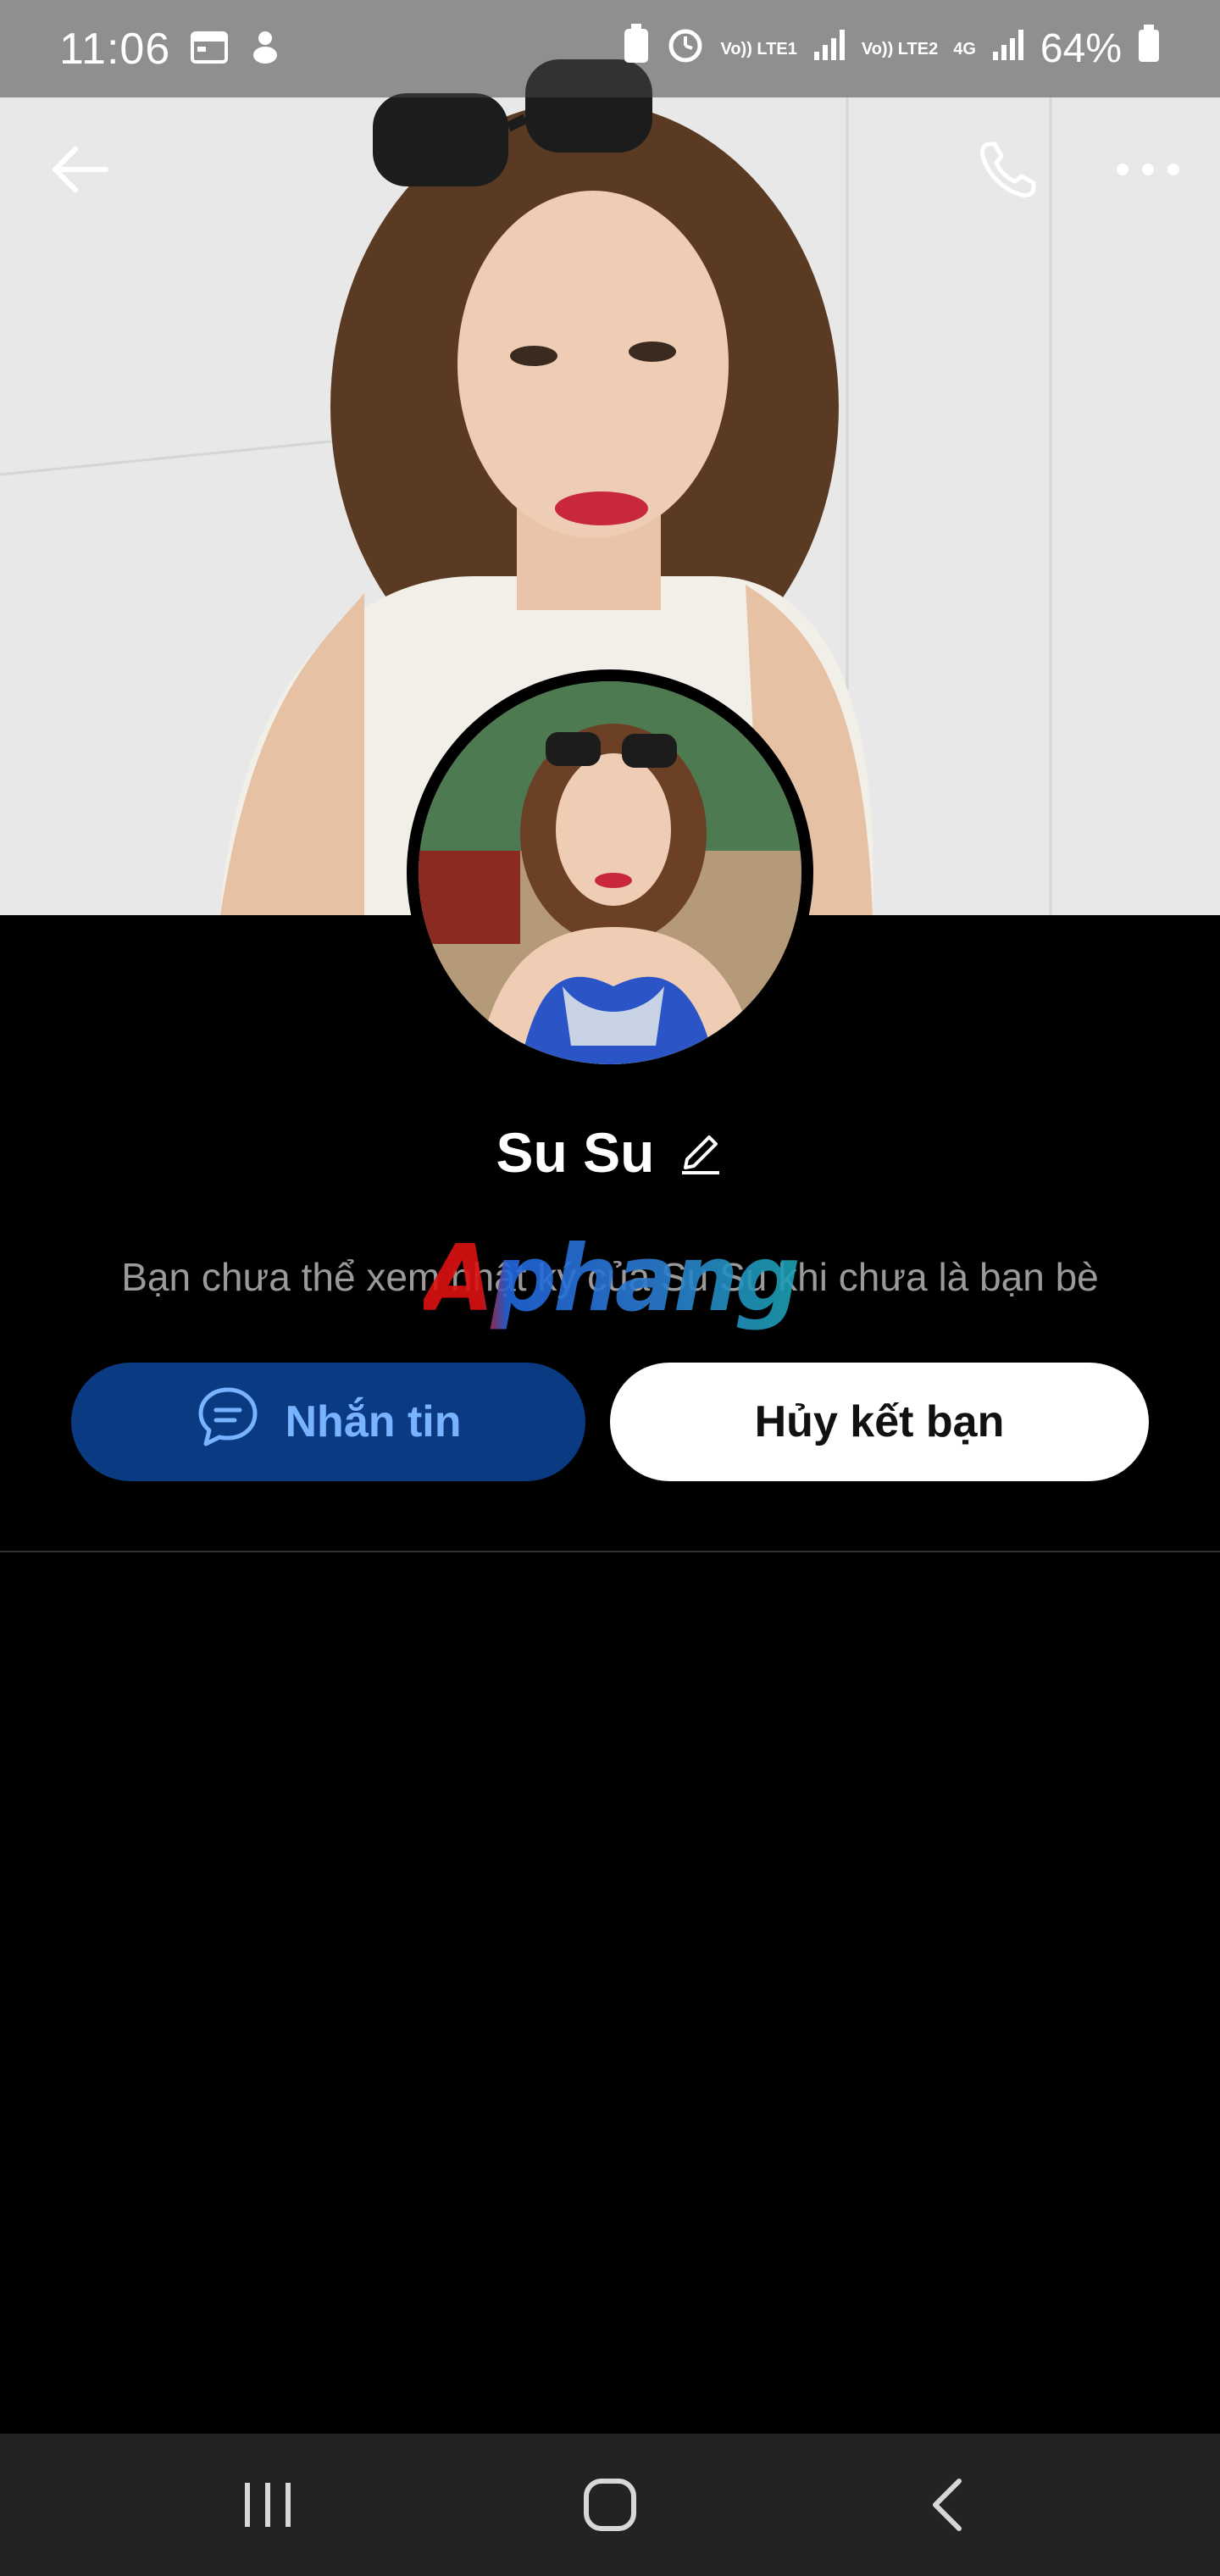 The height and width of the screenshot is (2576, 1220). I want to click on signal-1-icon, so click(829, 48).